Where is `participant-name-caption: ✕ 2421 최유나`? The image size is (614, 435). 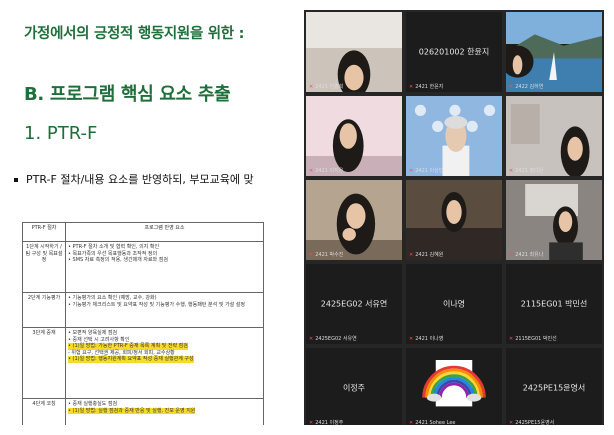
participant-name-caption: ✕ 2421 최유나 is located at coordinates (526, 254).